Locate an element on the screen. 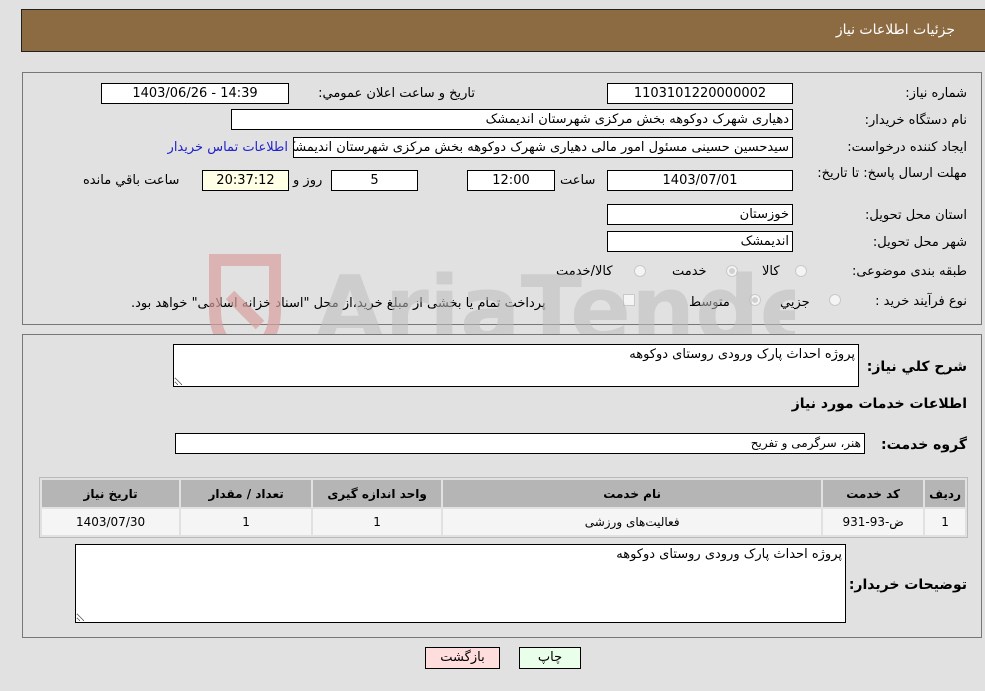 The image size is (985, 691). remaining-time-label: ساعت باقي مانده is located at coordinates (131, 180).